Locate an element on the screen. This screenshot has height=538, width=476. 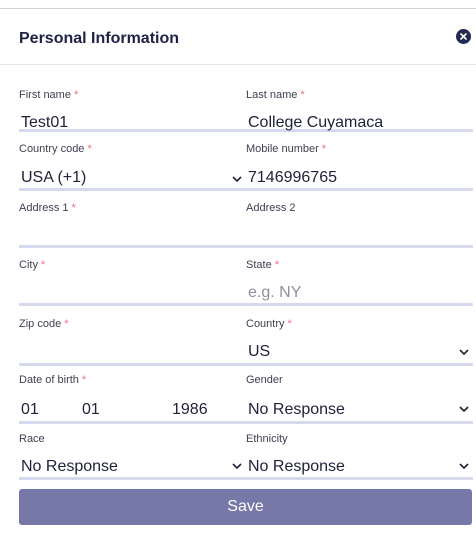
address2-label: Address 2 is located at coordinates (271, 208).